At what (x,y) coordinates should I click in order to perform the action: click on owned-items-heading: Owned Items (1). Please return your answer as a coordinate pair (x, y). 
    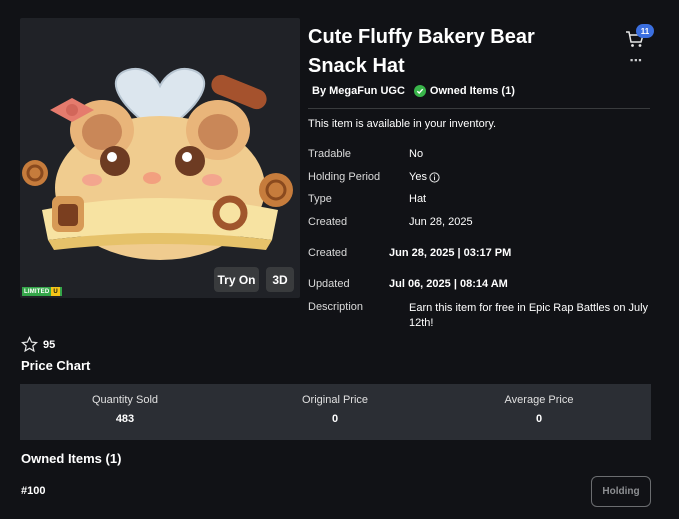
    Looking at the image, I should click on (71, 458).